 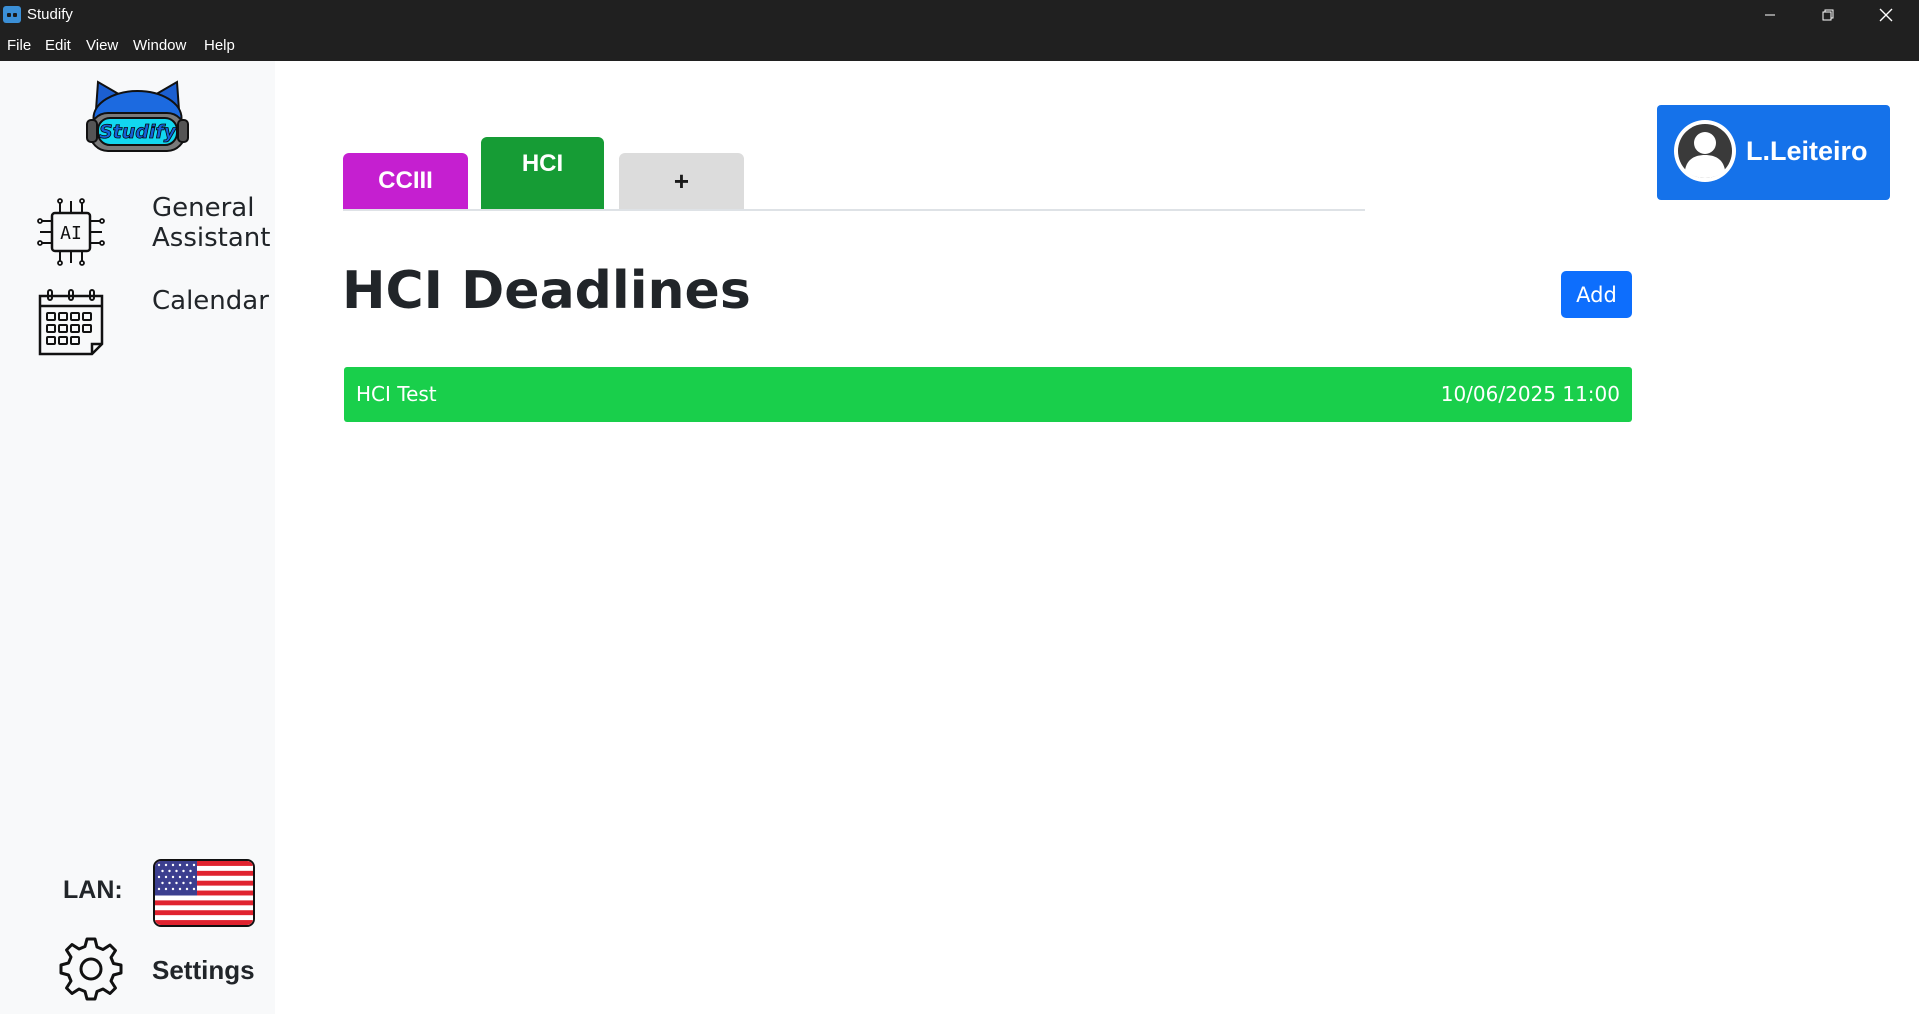 I want to click on nav-general-assistant: AI General Assistant, so click(x=153, y=230).